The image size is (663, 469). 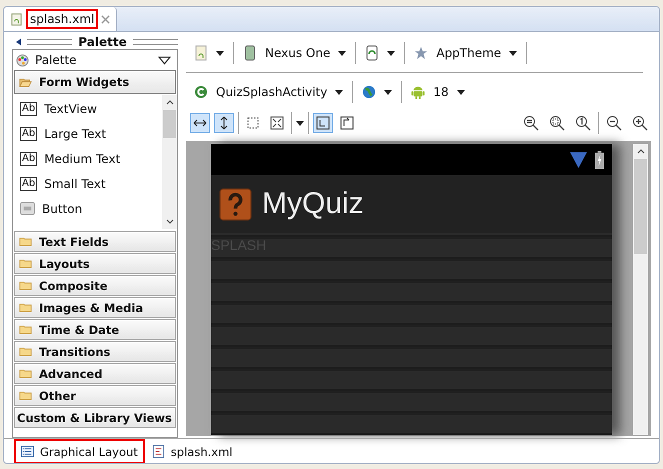 I want to click on palette-item: Ab Large Text, so click(x=87, y=133).